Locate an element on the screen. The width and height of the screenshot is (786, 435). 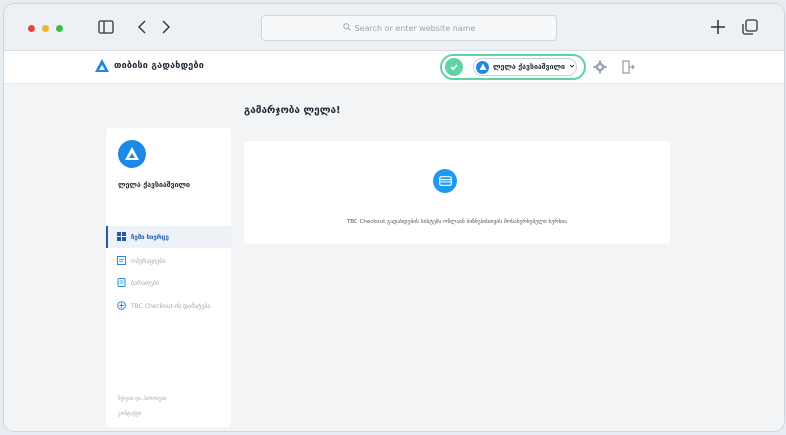
sidebar-item-add-checkout: TBC Checkout-ის დამატება is located at coordinates (168, 306).